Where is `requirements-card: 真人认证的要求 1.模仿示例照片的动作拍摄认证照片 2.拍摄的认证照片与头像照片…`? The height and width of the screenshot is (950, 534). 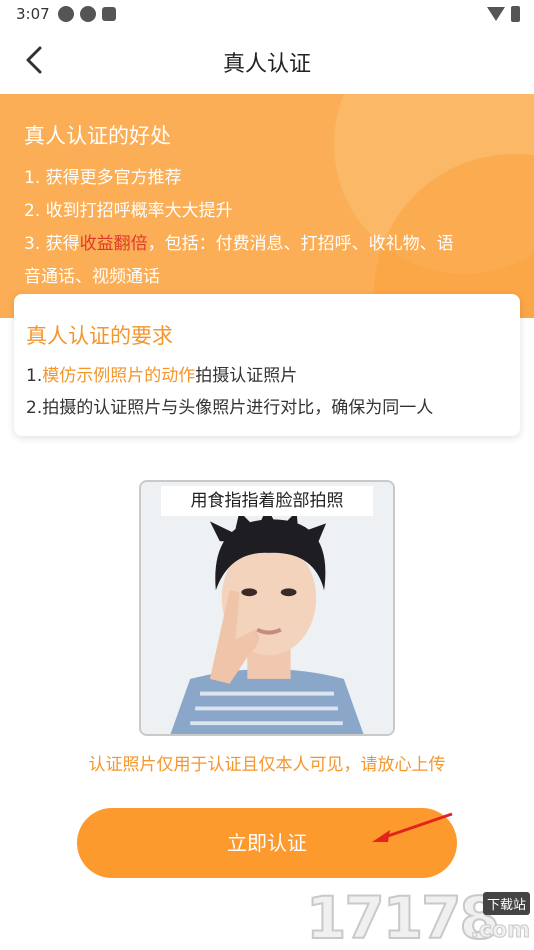 requirements-card: 真人认证的要求 1.模仿示例照片的动作拍摄认证照片 2.拍摄的认证照片与头像照片… is located at coordinates (267, 365).